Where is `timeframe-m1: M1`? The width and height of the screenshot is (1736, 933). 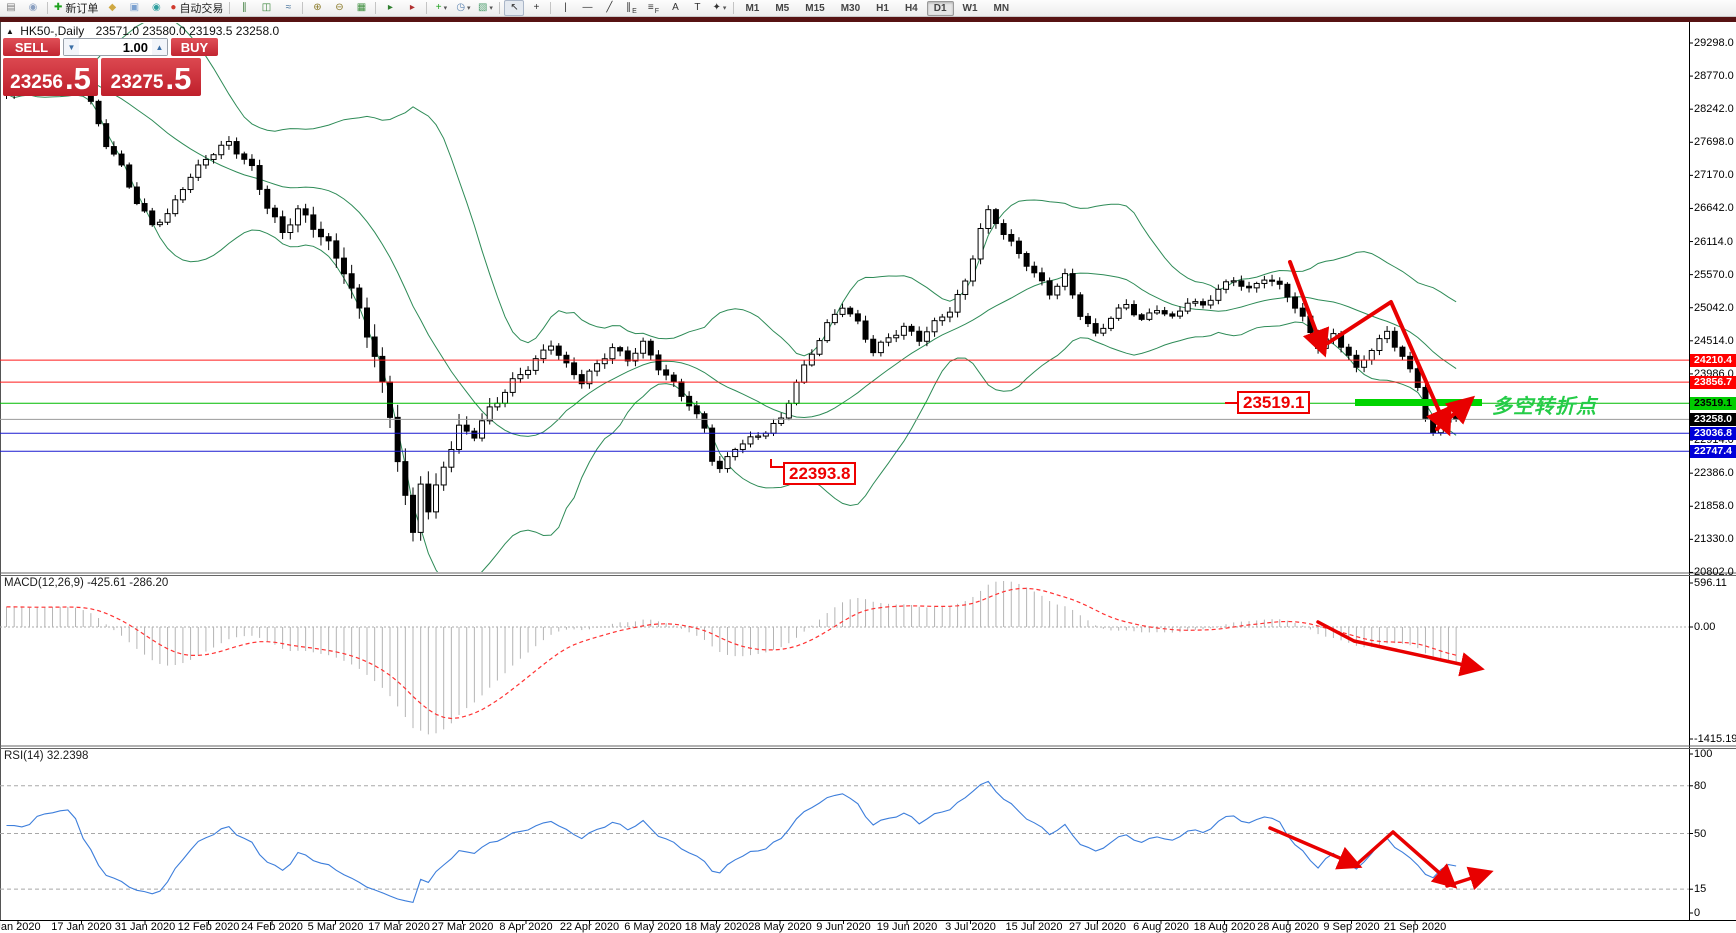 timeframe-m1: M1 is located at coordinates (752, 8).